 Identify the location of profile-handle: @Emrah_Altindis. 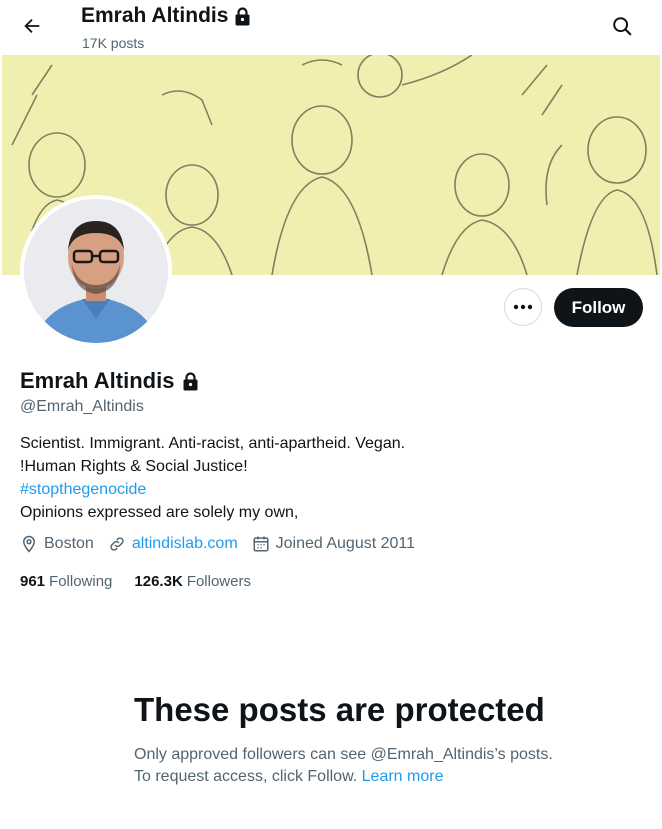
(82, 406).